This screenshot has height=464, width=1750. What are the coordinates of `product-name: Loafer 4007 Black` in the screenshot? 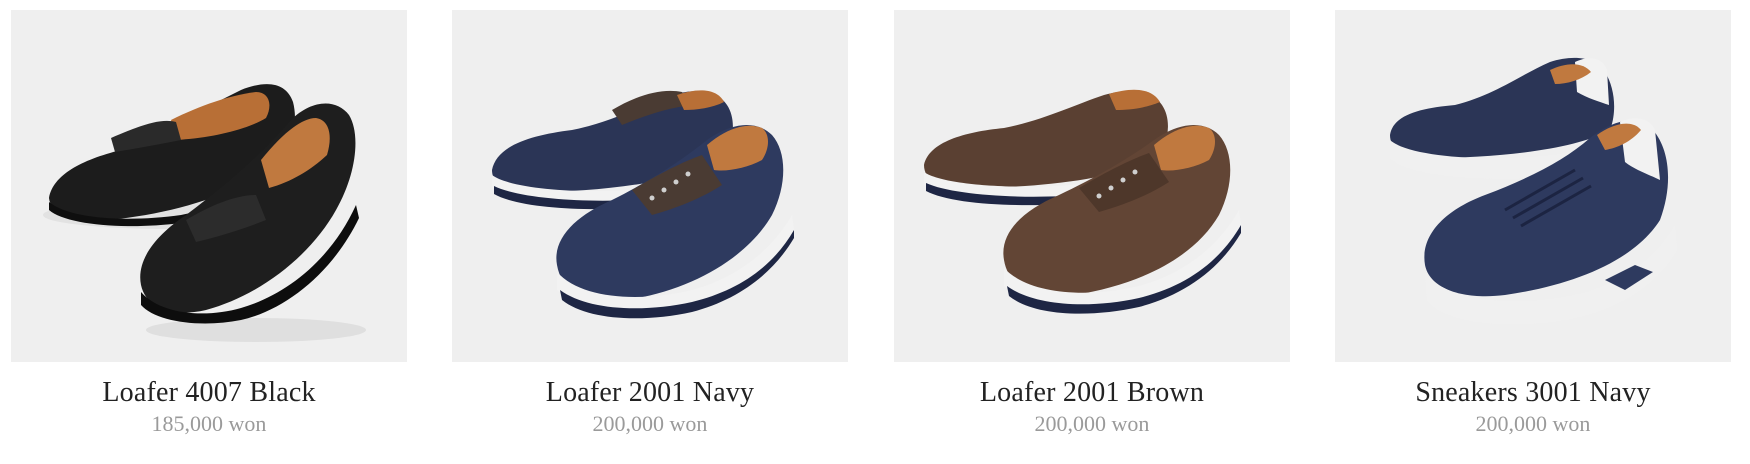 It's located at (209, 393).